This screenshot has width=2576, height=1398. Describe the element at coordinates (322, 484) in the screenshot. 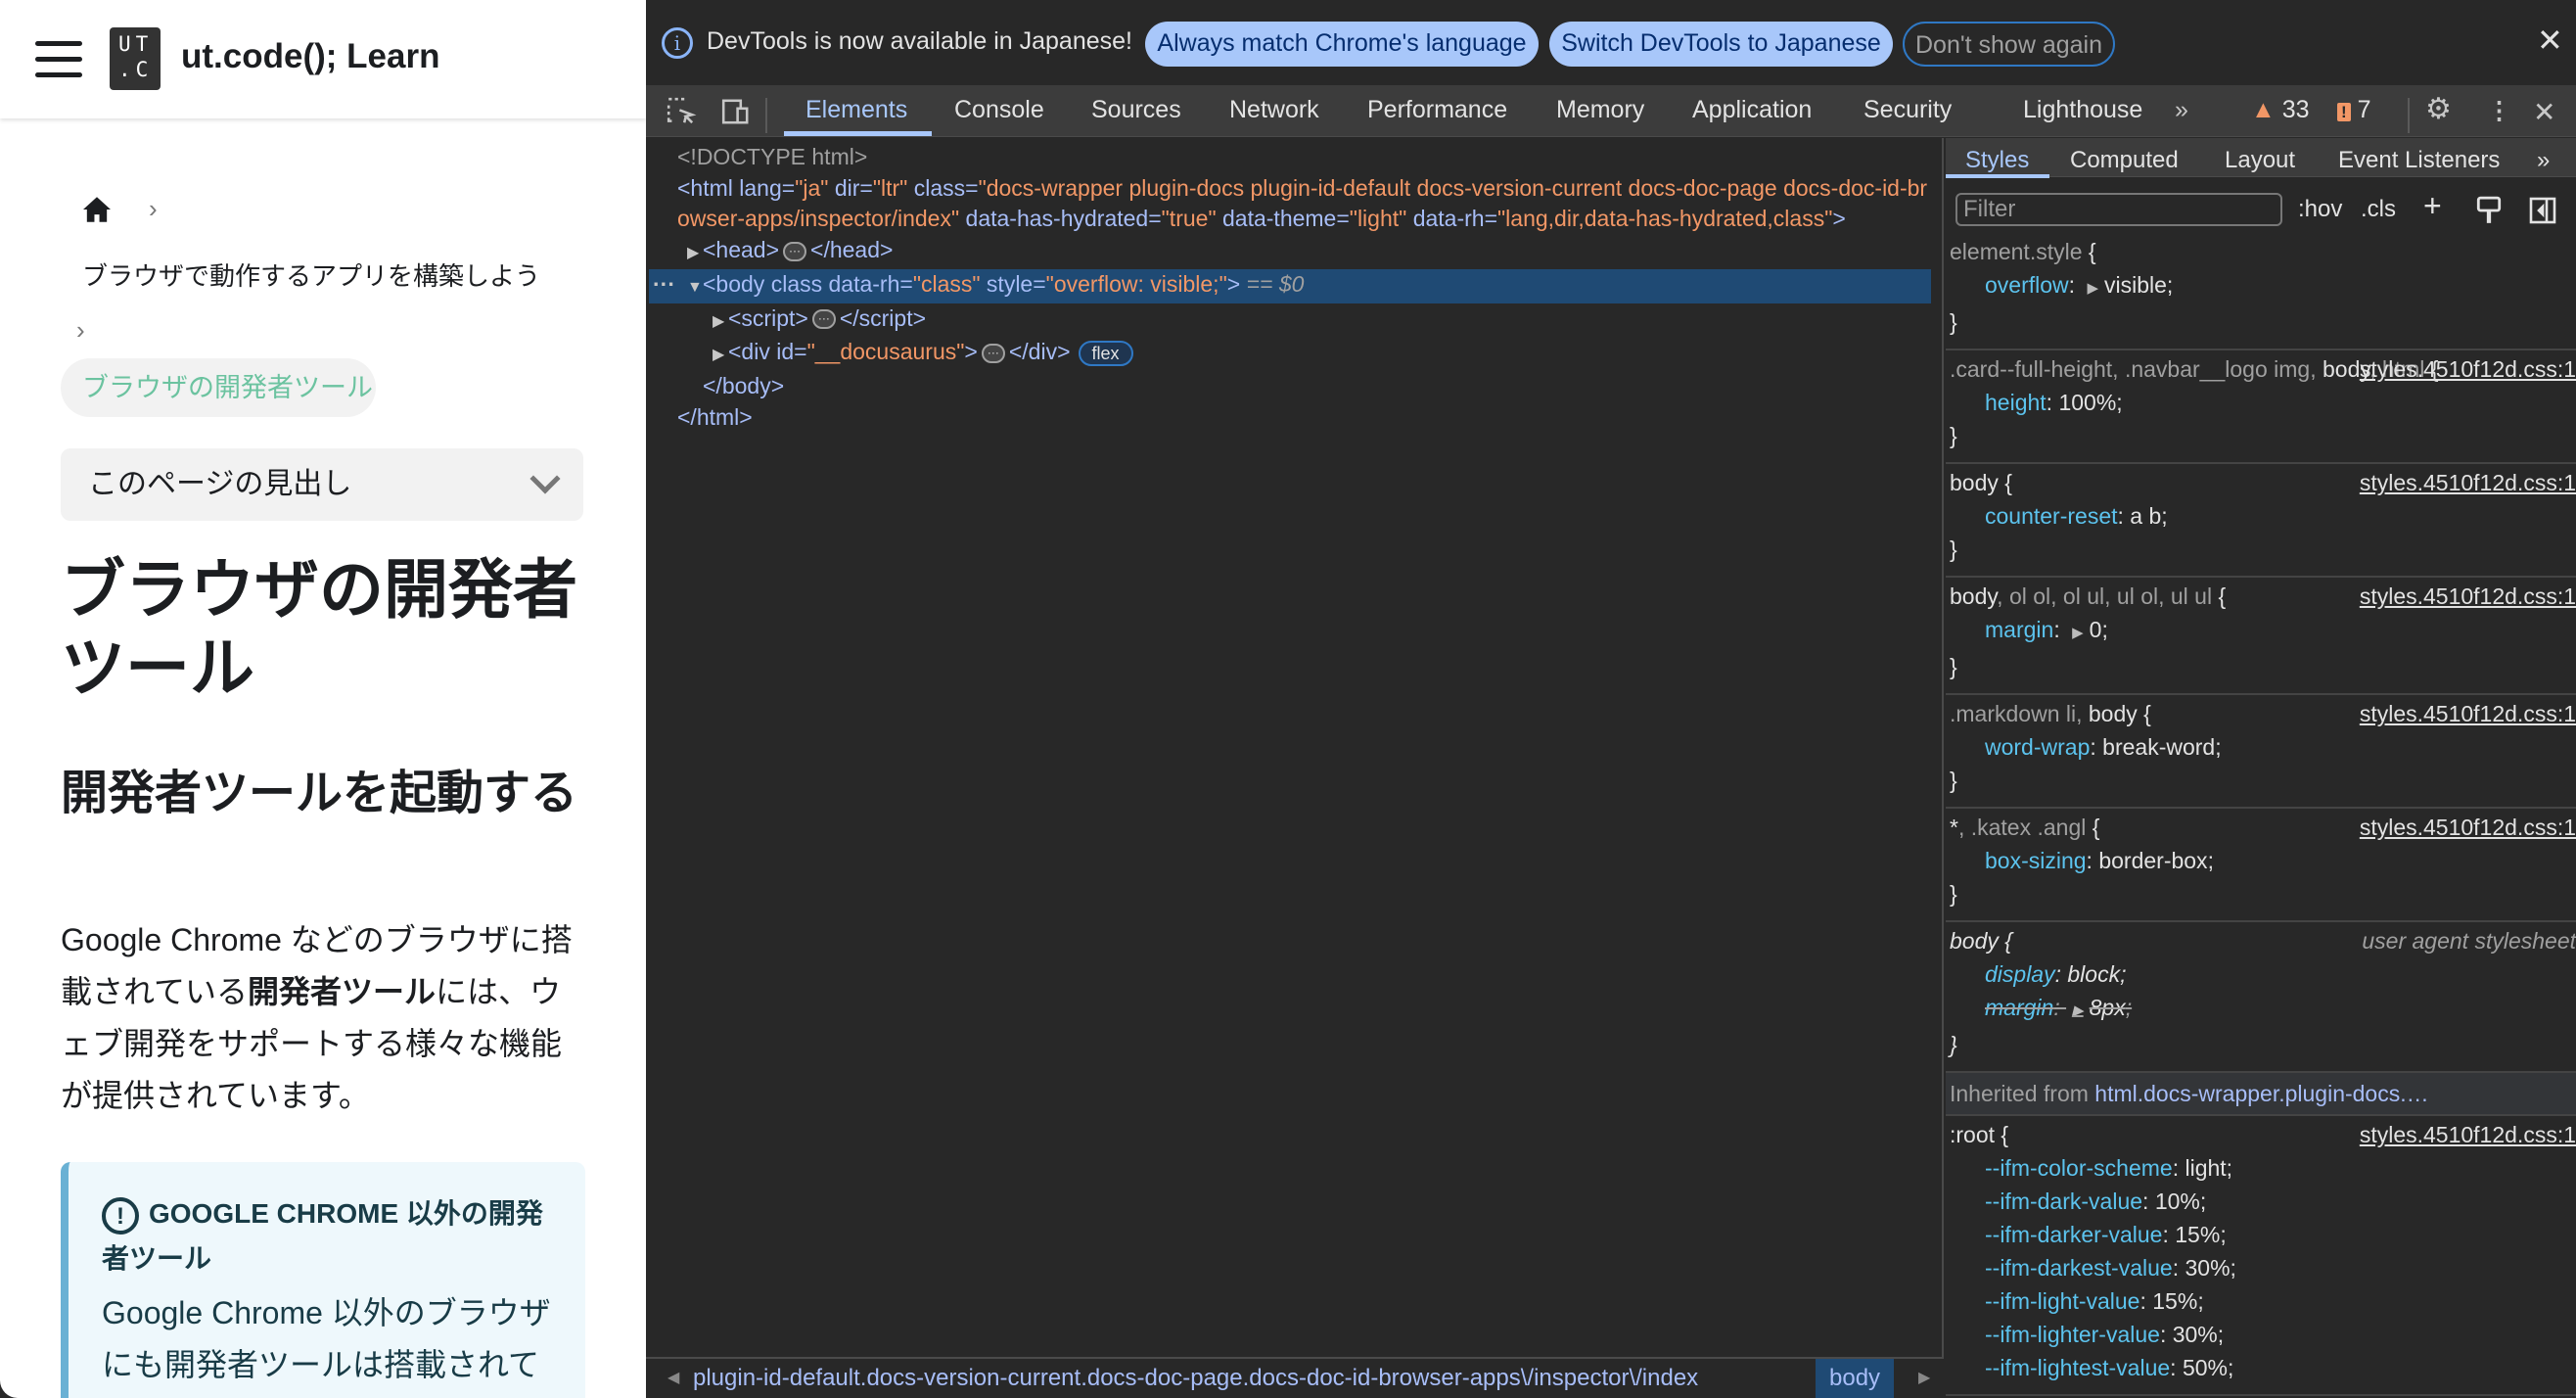

I see `toc-dropdown: このページの見出し` at that location.